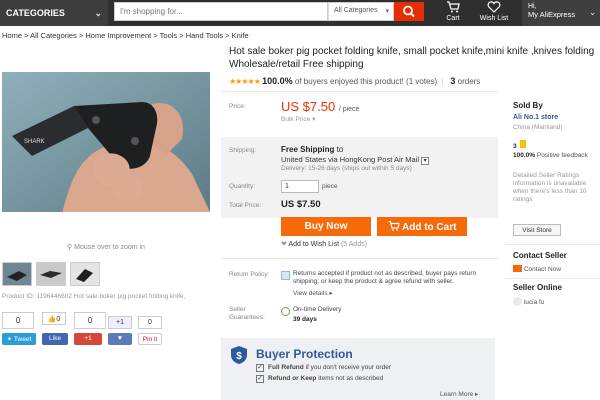 This screenshot has height=400, width=600. I want to click on categories-menu: CATEGORIES ⌄, so click(54, 13).